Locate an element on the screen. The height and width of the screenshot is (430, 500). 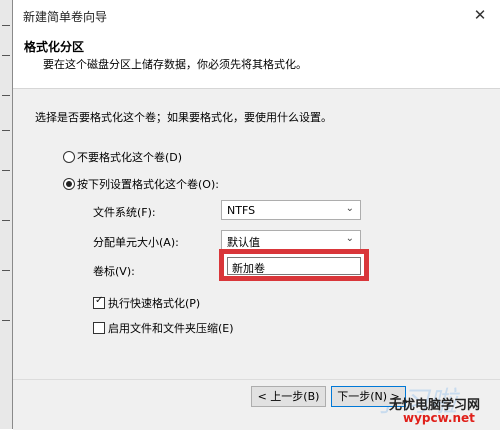
quick-format-label: 执行快速格式化(P) is located at coordinates (154, 303).